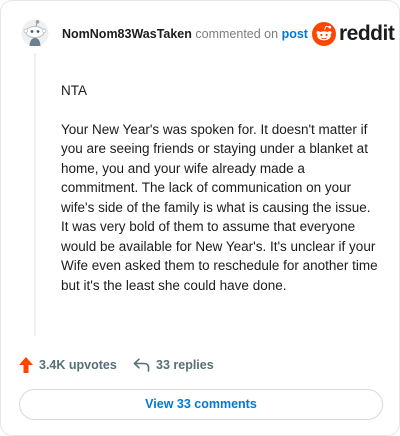  I want to click on reddit-logo: reddit, so click(353, 34).